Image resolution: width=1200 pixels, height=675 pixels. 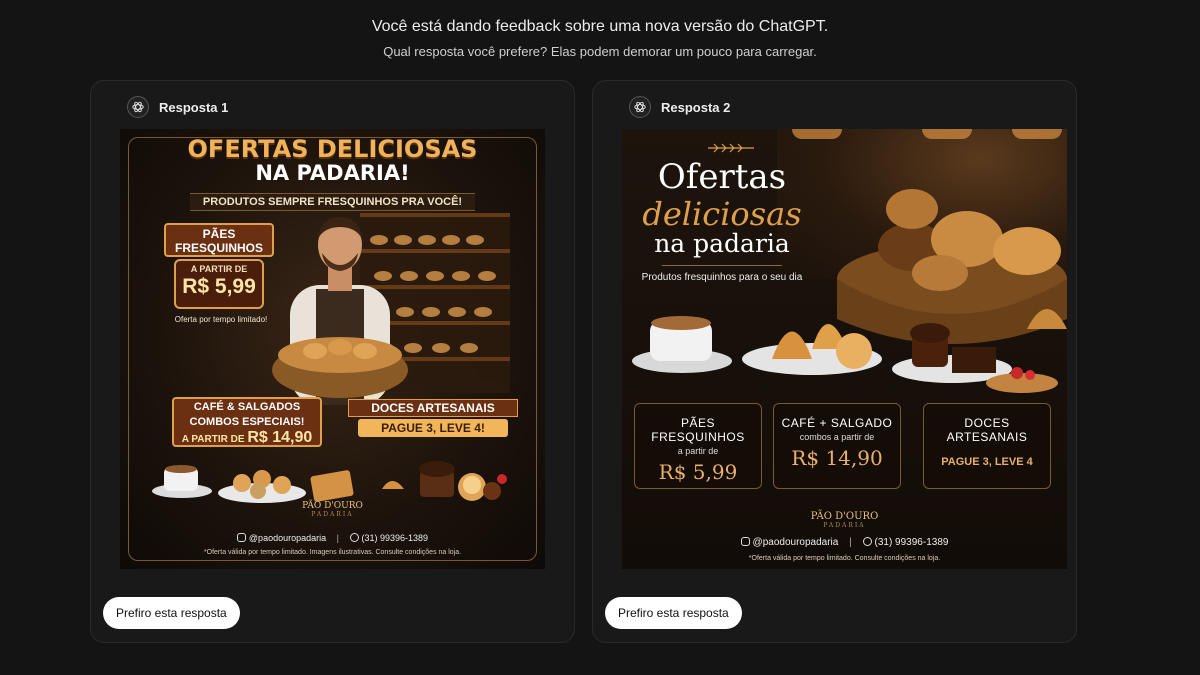 What do you see at coordinates (722, 243) in the screenshot?
I see `poster-title-3: na padaria` at bounding box center [722, 243].